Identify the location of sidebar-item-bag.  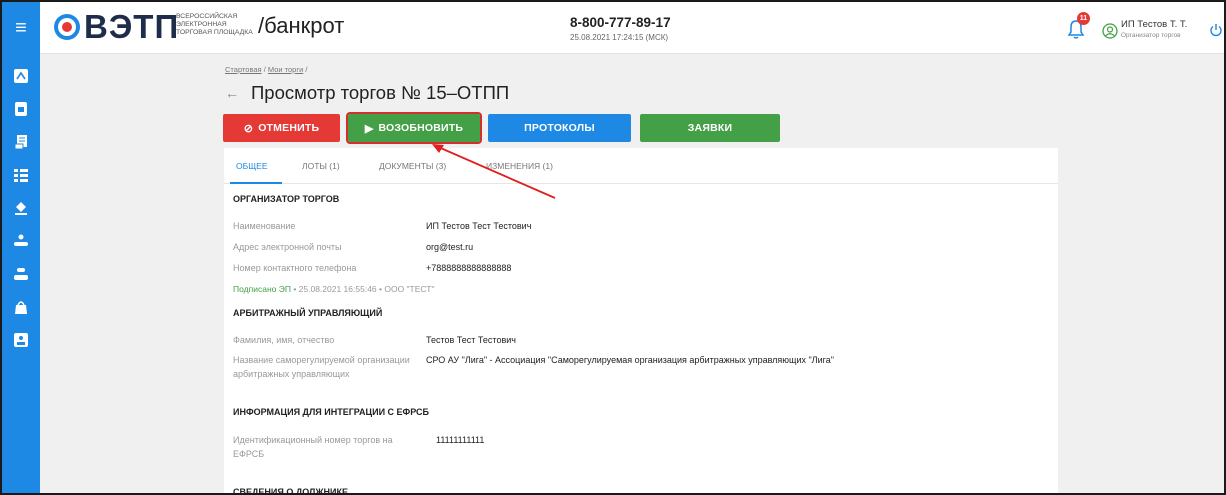
(21, 307).